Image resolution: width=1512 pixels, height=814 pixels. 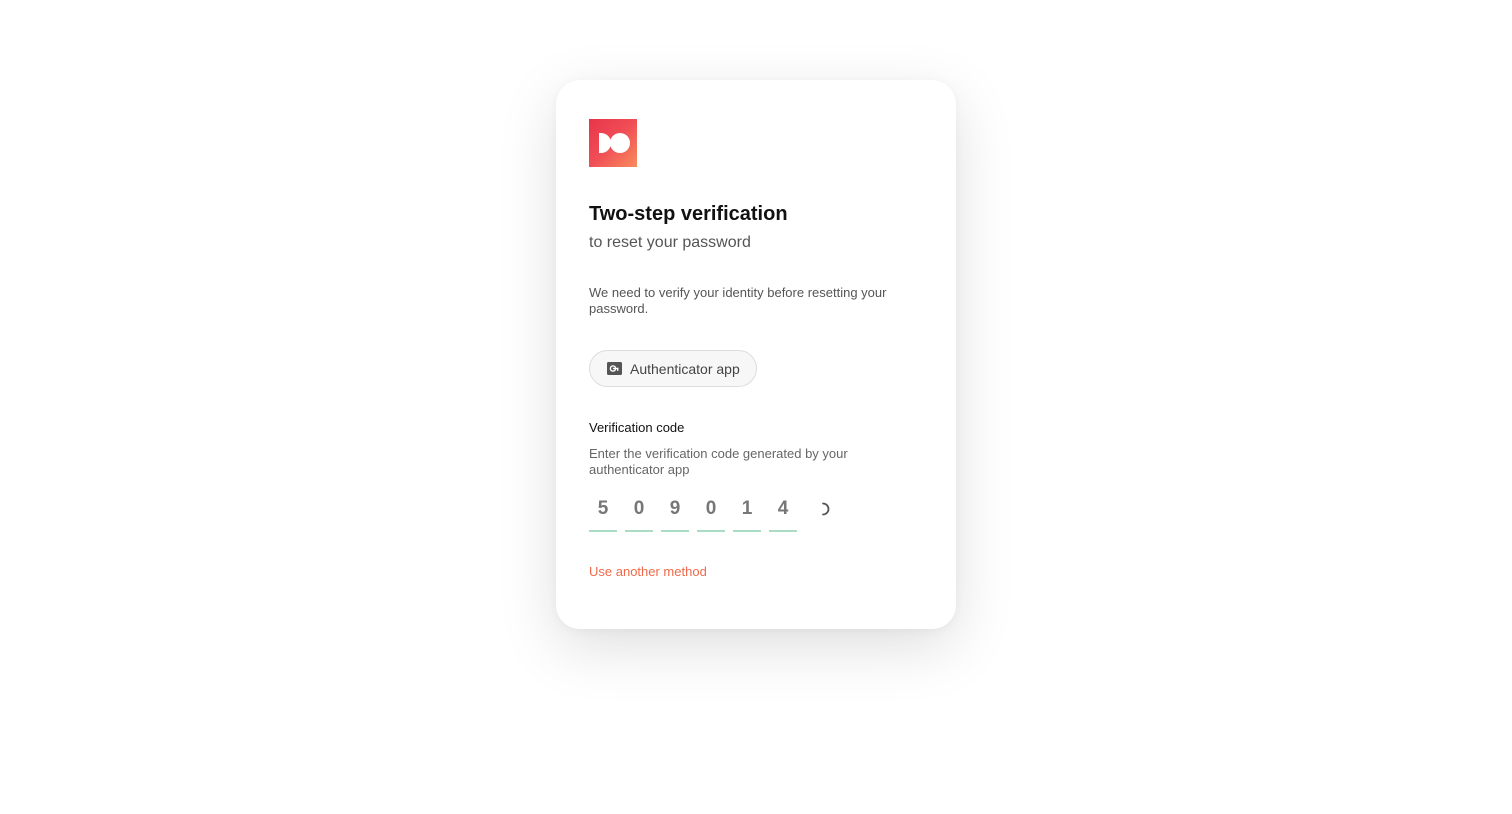 I want to click on authenticator-icon, so click(x=614, y=368).